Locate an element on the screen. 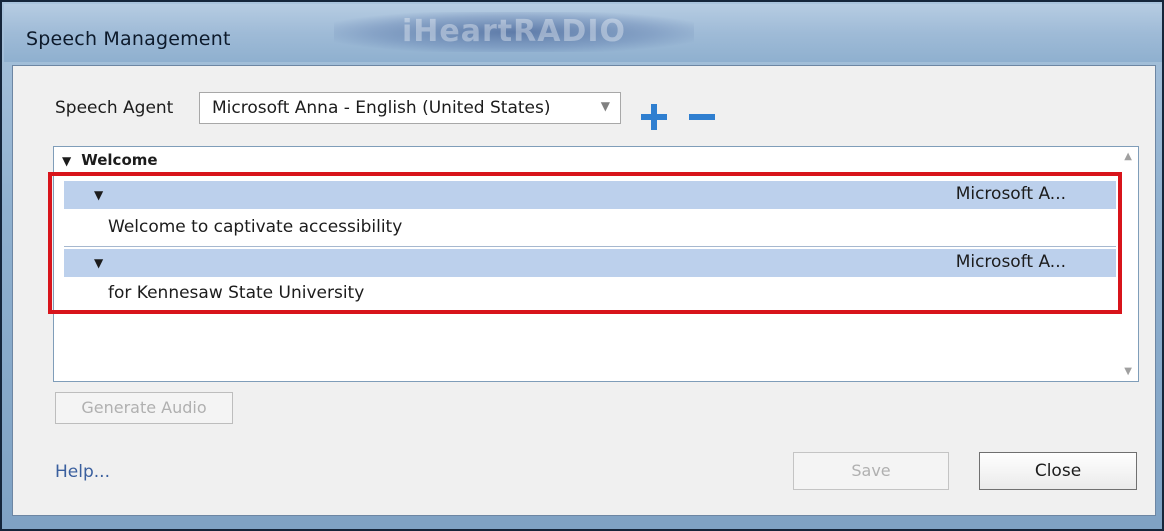  background-brand-logo: iHeartRADIO is located at coordinates (514, 32).